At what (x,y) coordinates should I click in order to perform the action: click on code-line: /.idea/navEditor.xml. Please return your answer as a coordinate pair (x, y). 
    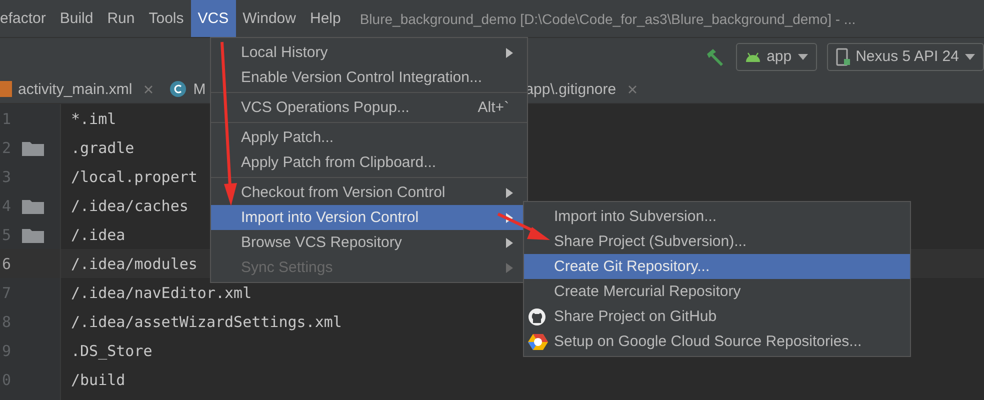
    Looking at the image, I should click on (161, 293).